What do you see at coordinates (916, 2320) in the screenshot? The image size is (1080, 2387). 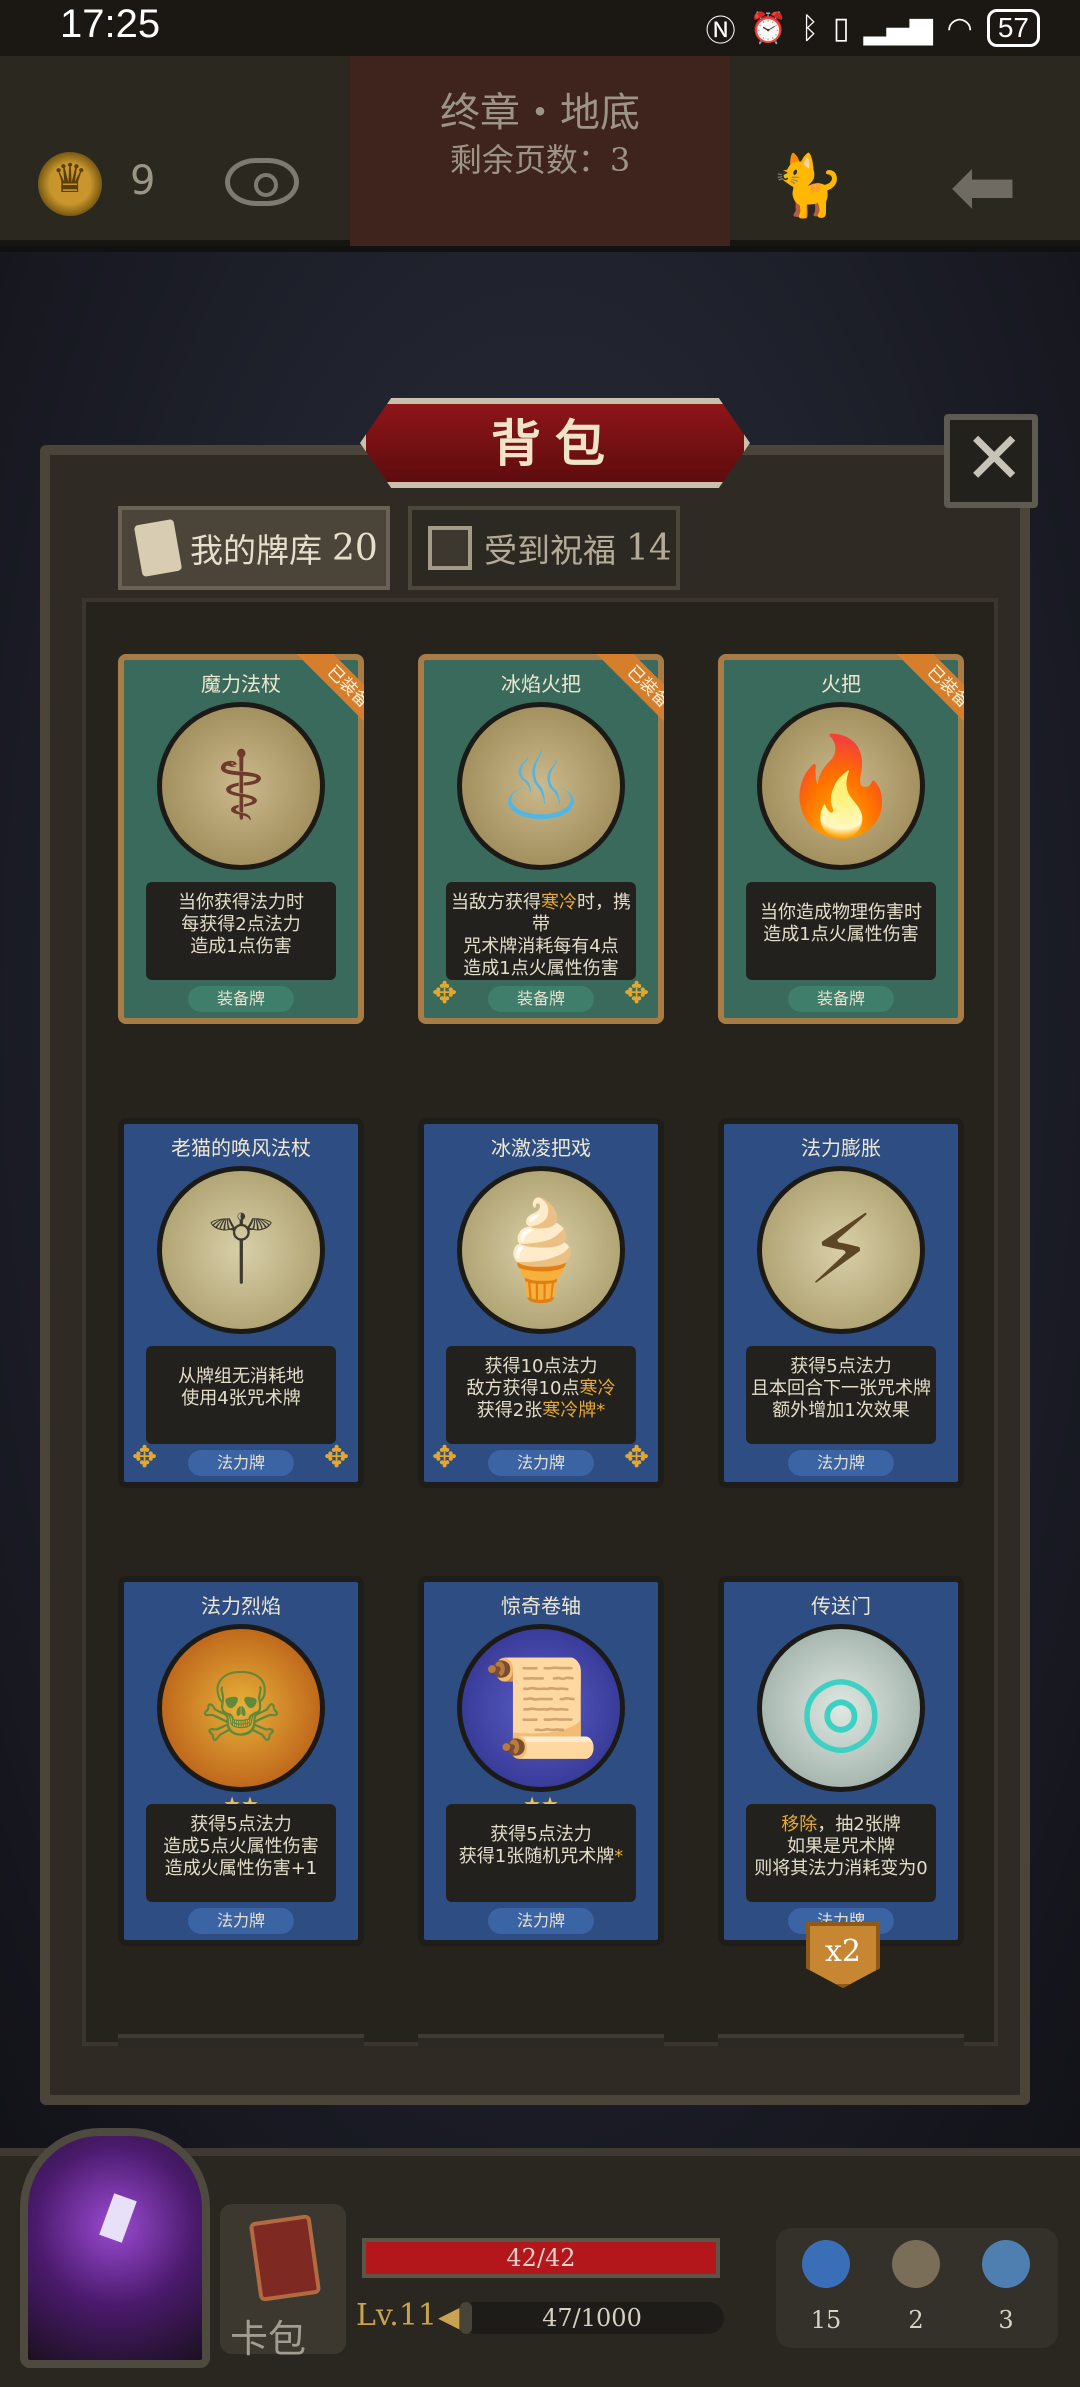 I see `resource-count: 2` at bounding box center [916, 2320].